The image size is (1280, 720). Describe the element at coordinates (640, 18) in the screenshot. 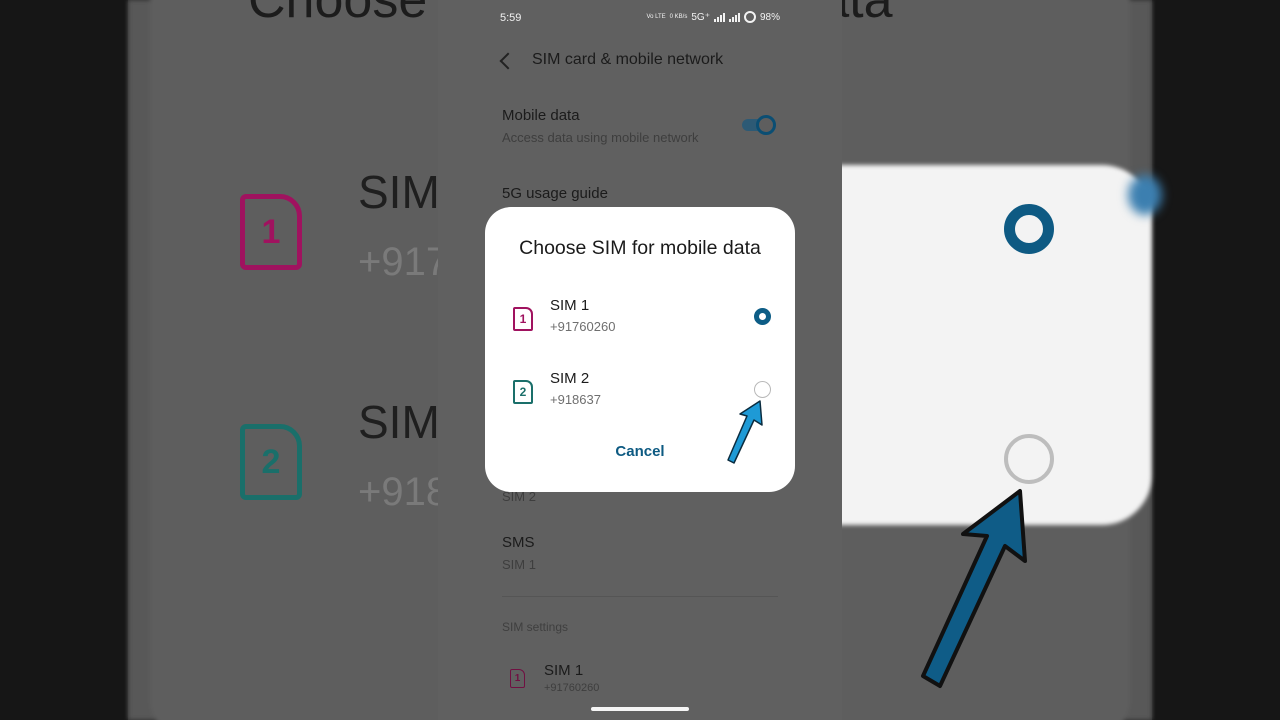

I see `status-bar: 5:59 Vo LTE 0 KB/s 5G⁺ 98%` at that location.